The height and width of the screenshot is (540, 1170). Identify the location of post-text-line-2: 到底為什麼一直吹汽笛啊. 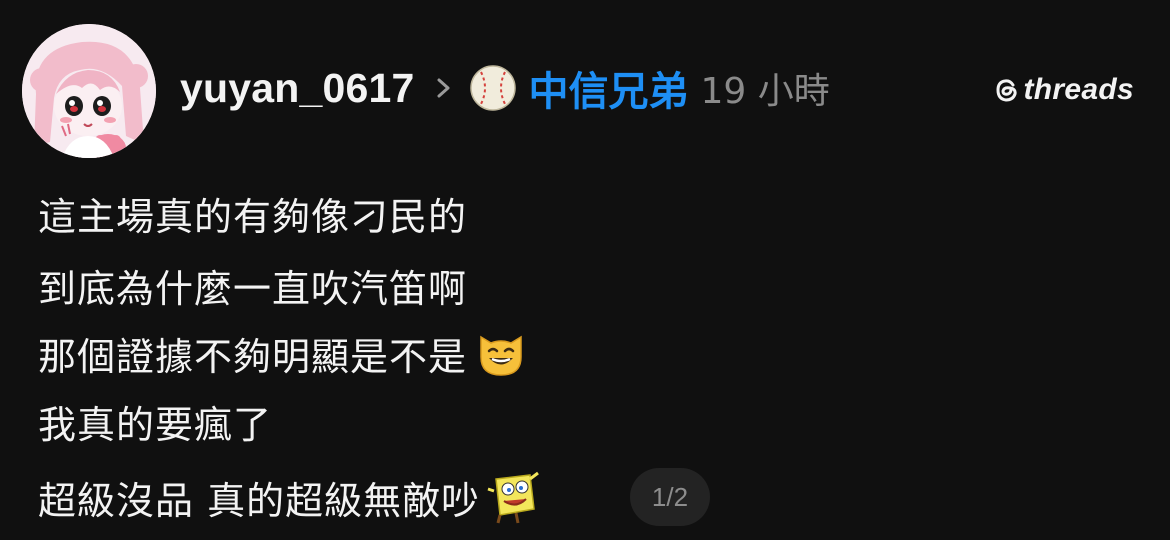
(253, 288).